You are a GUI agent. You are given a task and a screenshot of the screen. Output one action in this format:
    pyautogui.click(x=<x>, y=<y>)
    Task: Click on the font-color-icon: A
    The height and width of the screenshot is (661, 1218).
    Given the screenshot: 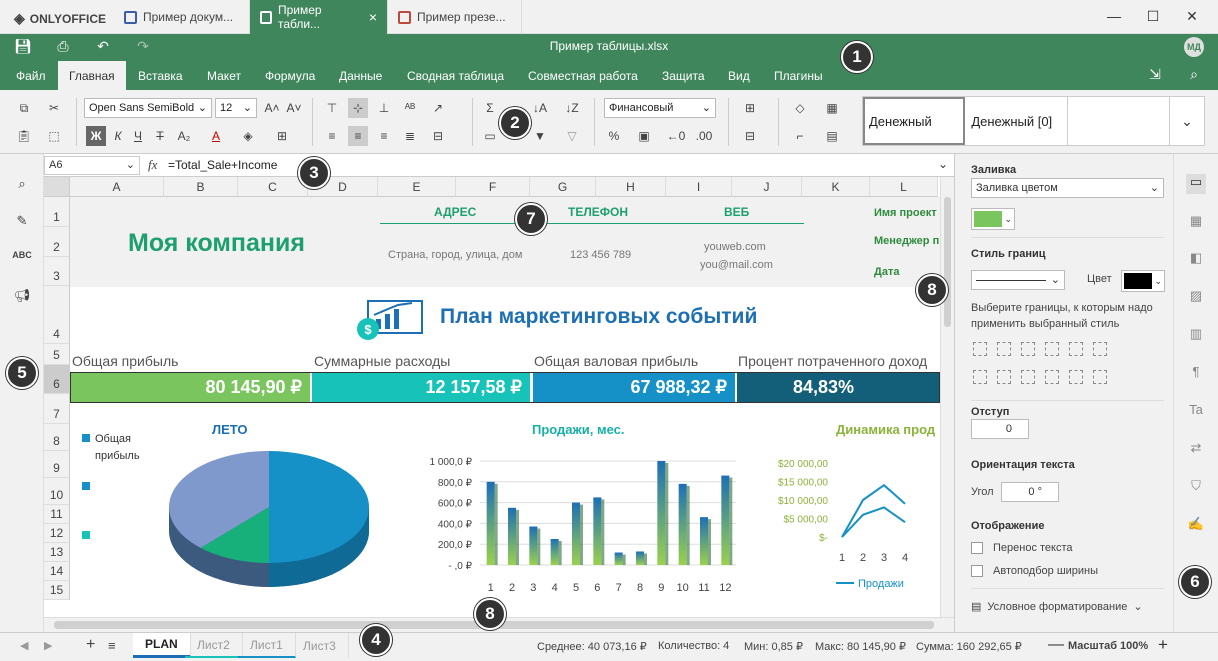 What is the action you would take?
    pyautogui.click(x=216, y=136)
    